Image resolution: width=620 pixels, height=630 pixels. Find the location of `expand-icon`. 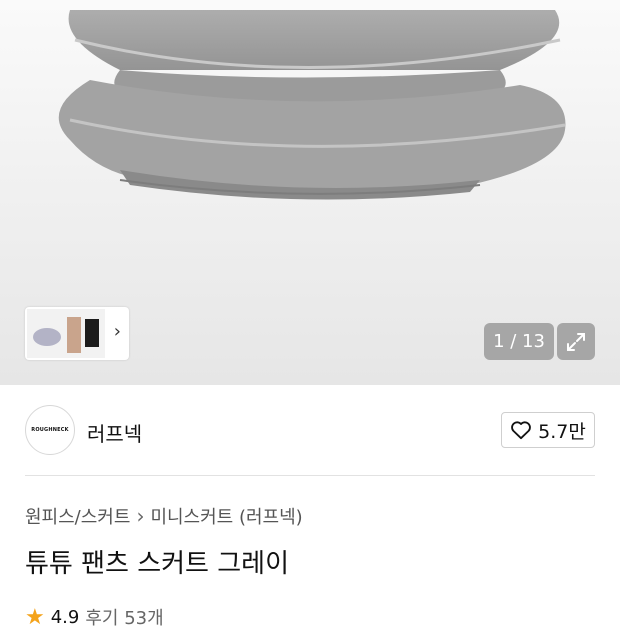

expand-icon is located at coordinates (576, 341).